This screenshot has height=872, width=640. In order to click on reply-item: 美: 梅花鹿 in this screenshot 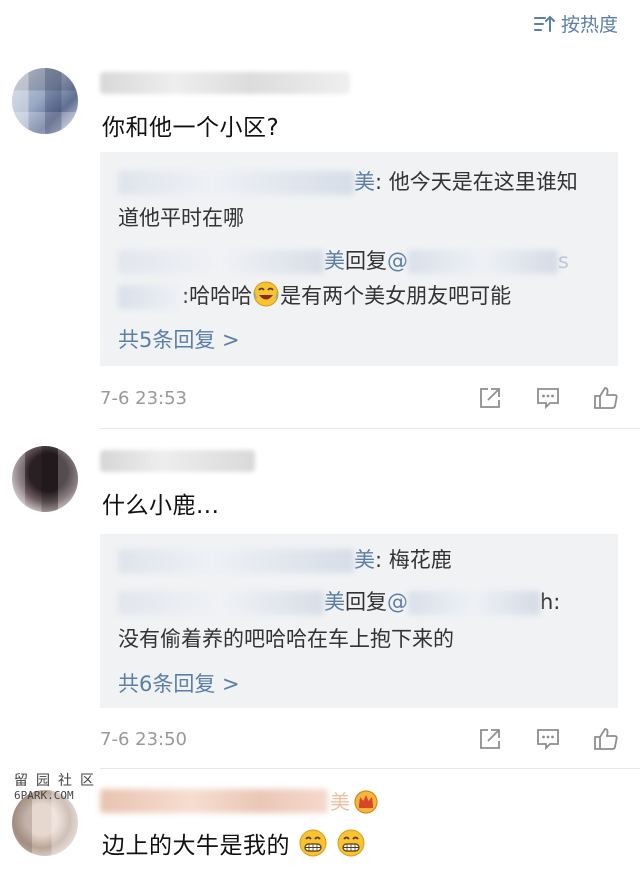, I will do `click(359, 560)`.